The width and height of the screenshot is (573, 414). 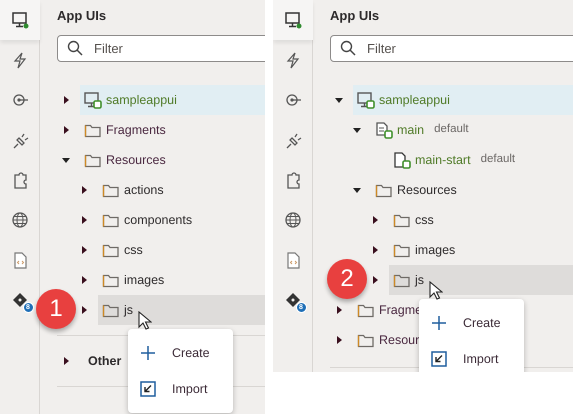 I want to click on section-label: Other, so click(x=105, y=361).